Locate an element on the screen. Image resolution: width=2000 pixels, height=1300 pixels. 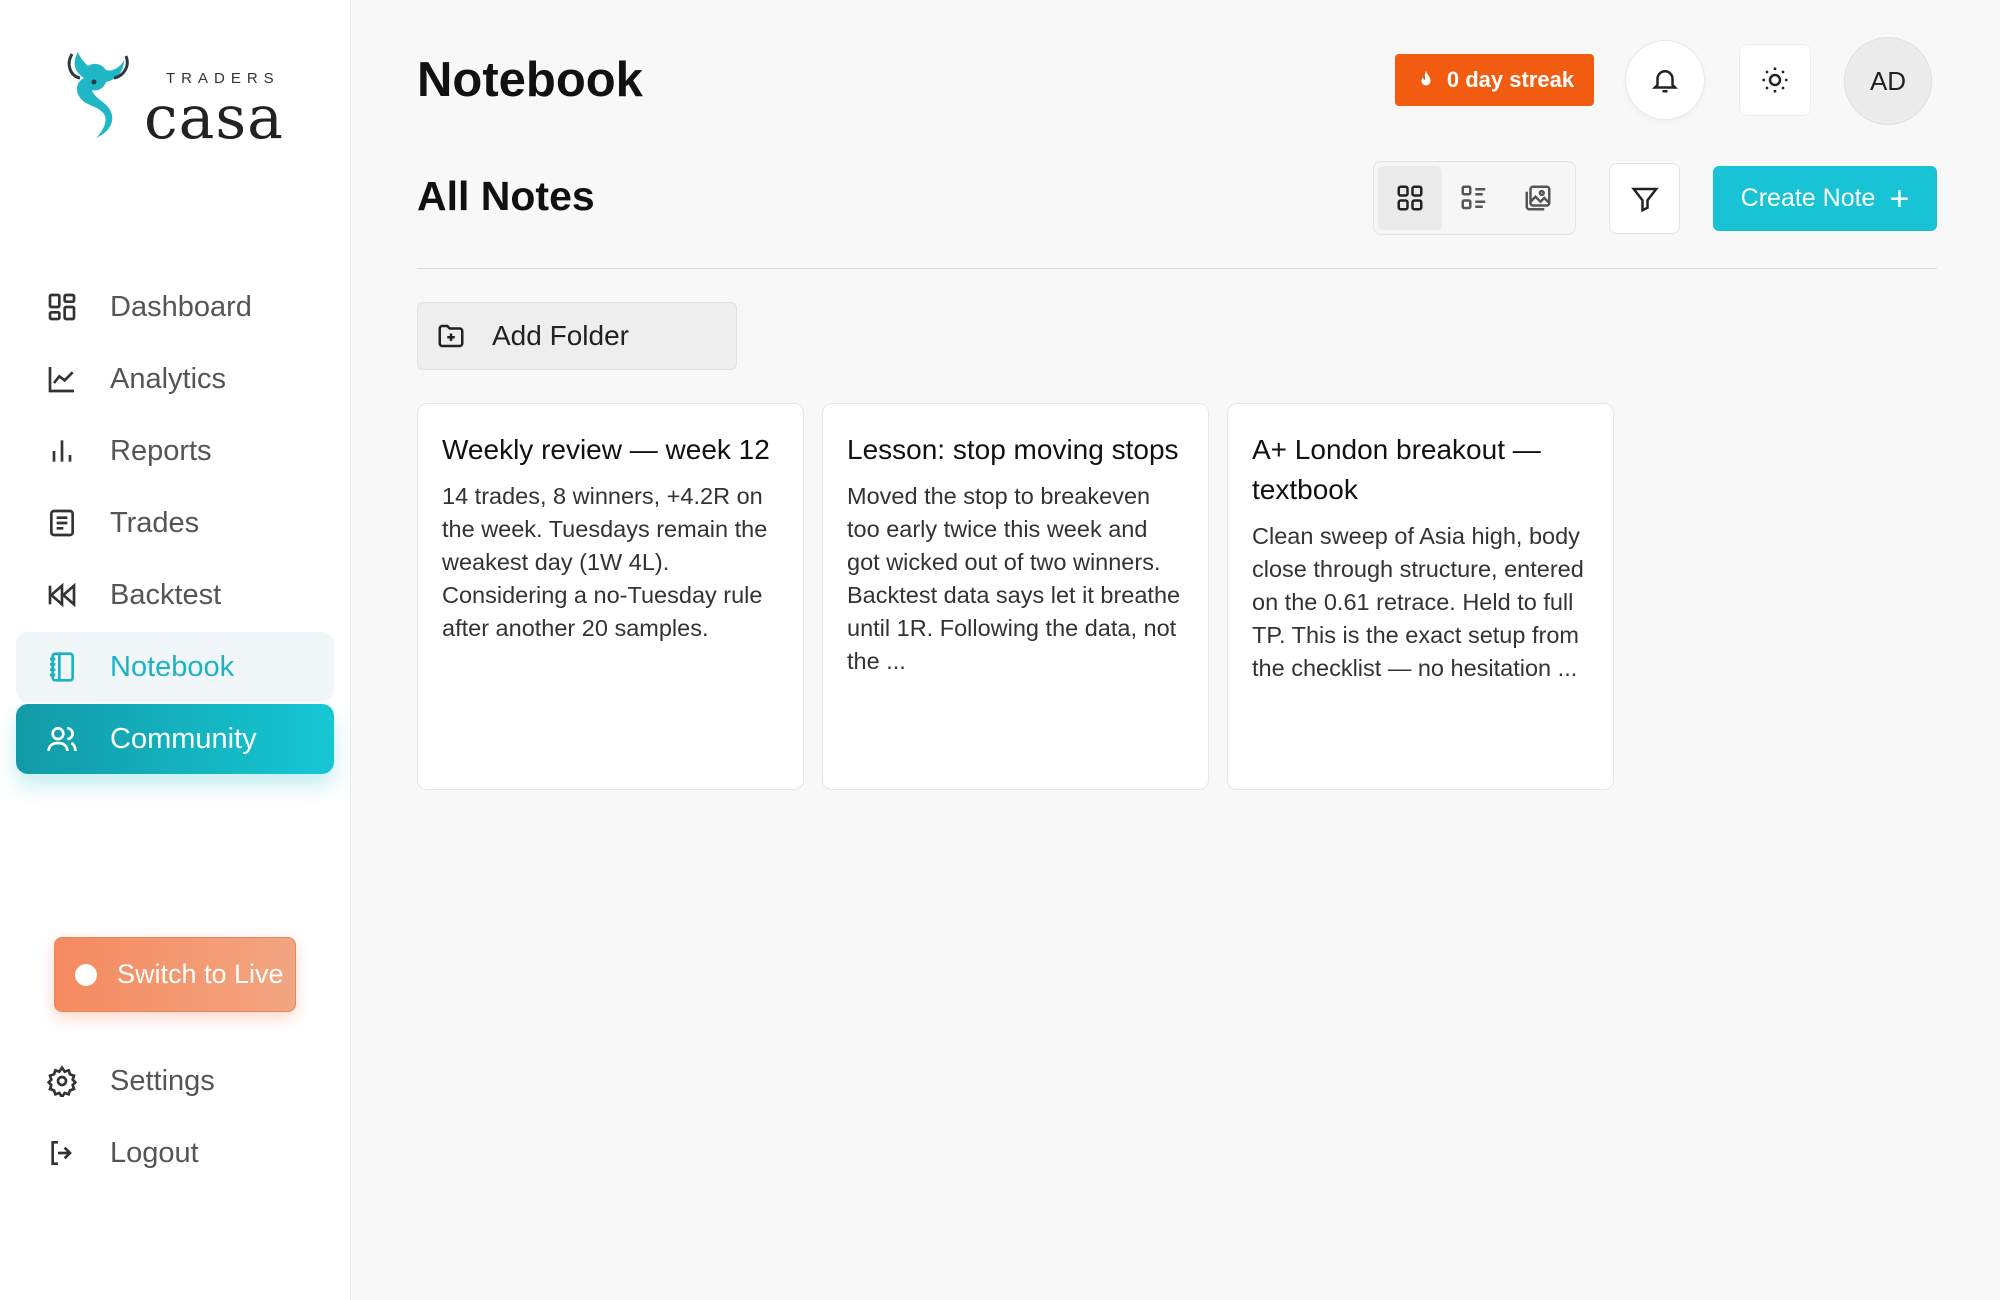
sidebar-item-label: Backtest is located at coordinates (166, 594).